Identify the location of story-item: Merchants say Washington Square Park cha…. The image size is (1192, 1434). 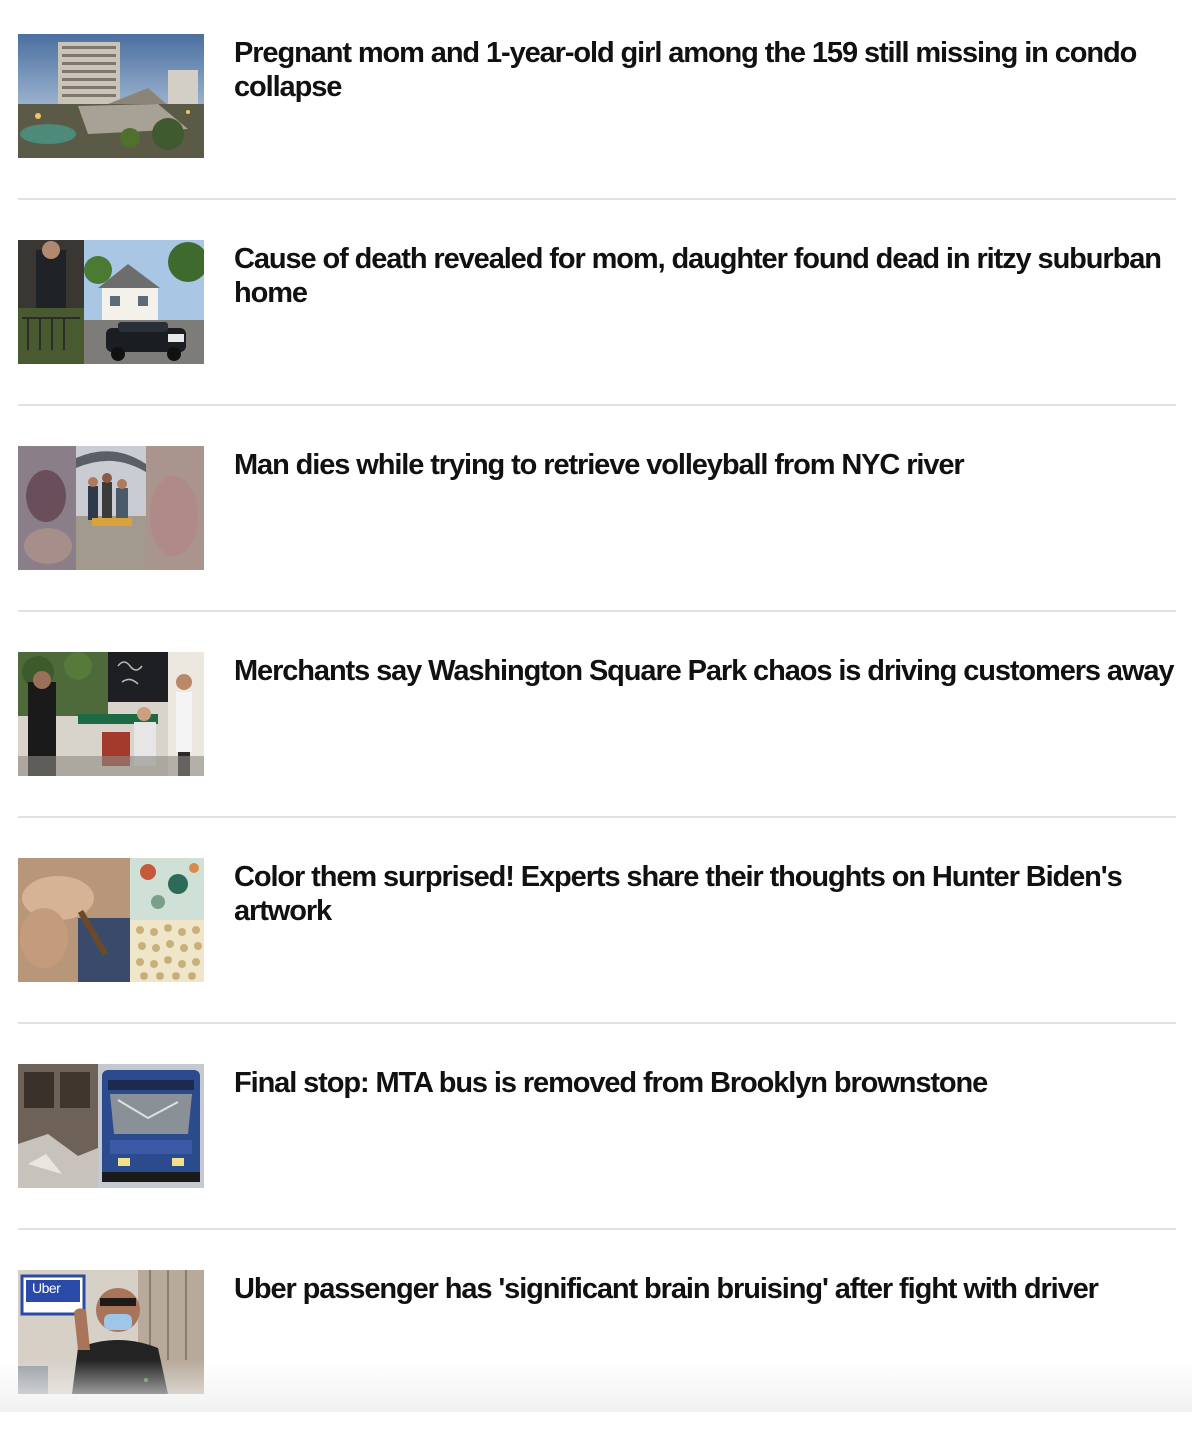
(597, 735).